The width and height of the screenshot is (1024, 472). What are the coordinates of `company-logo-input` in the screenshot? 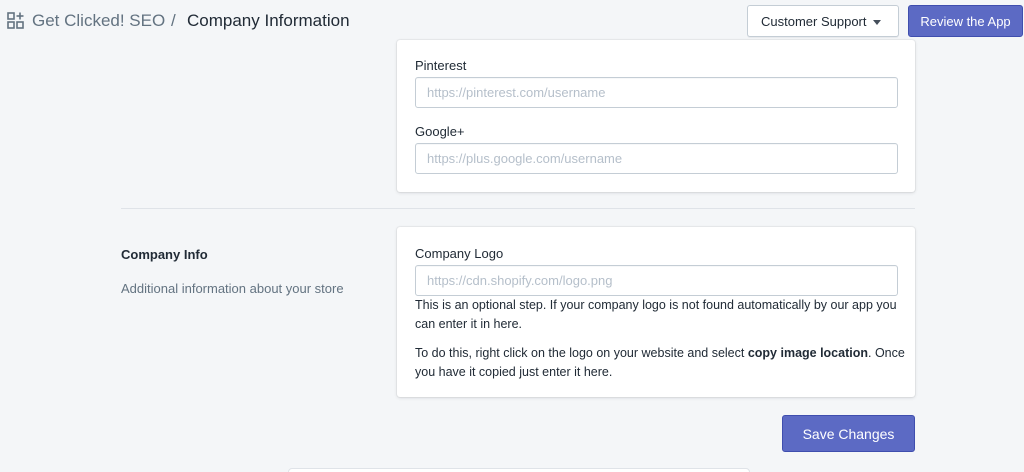 It's located at (656, 280).